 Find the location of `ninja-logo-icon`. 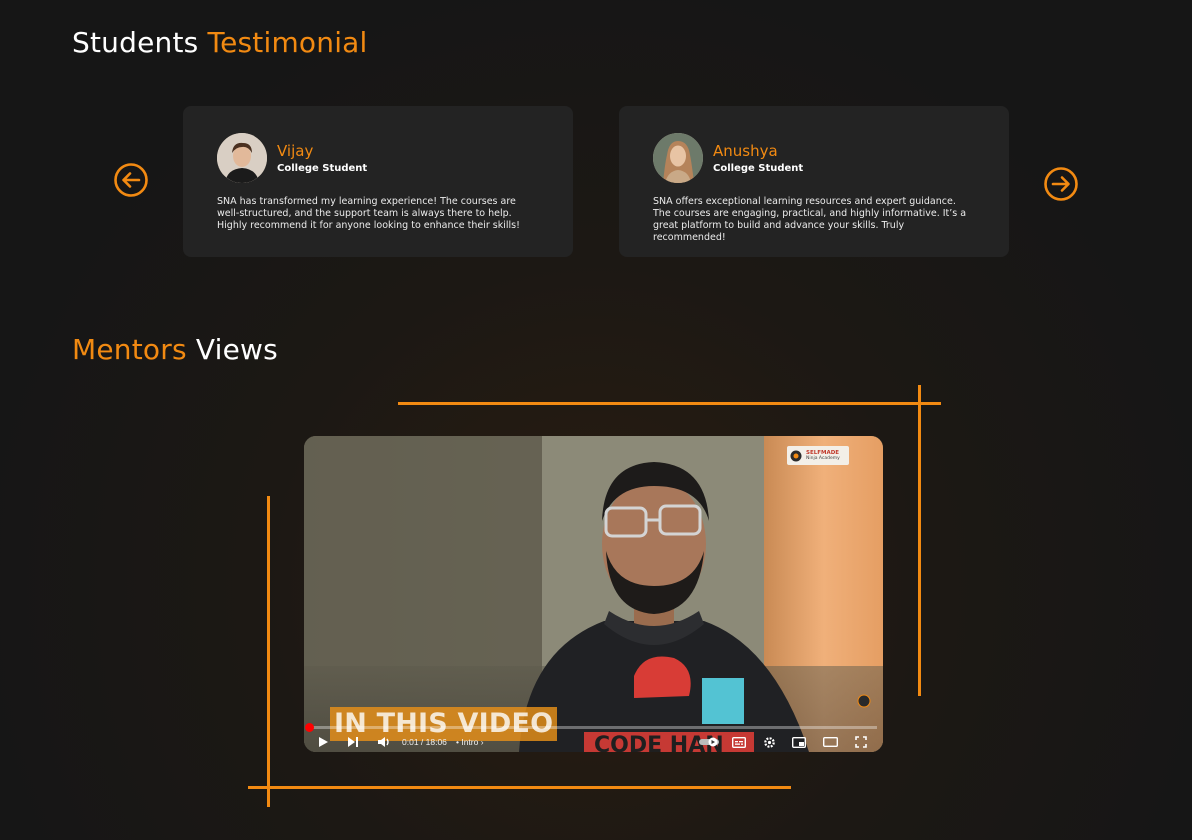

ninja-logo-icon is located at coordinates (796, 455).